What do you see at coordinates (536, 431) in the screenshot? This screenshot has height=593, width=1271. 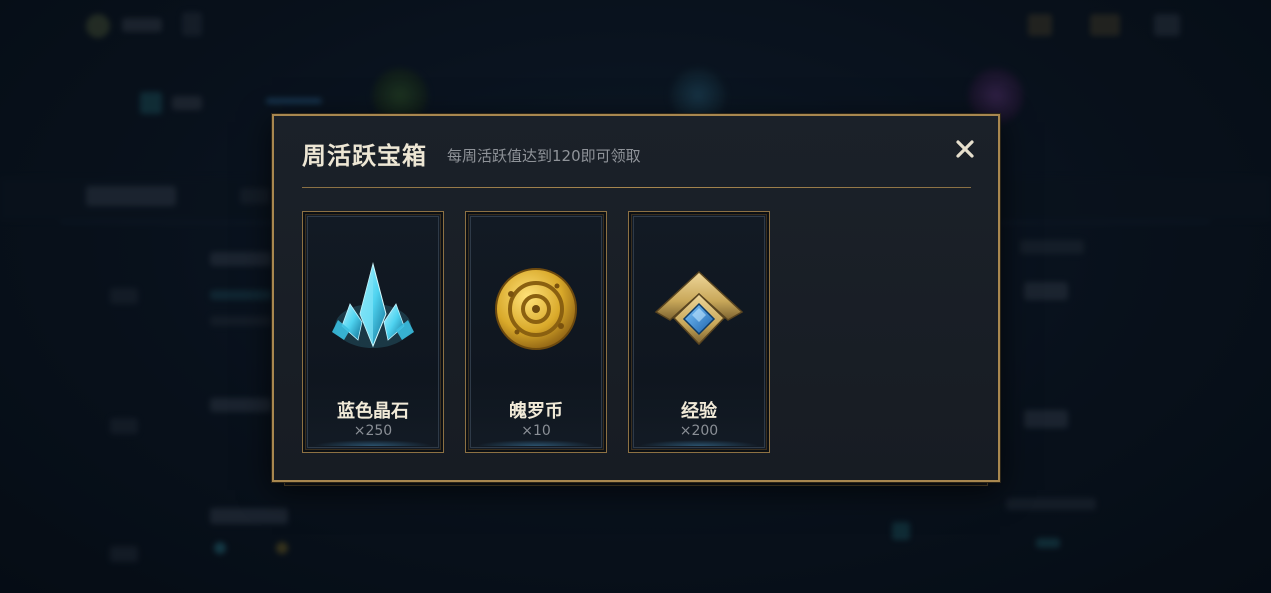 I see `reward-quantity: ×10` at bounding box center [536, 431].